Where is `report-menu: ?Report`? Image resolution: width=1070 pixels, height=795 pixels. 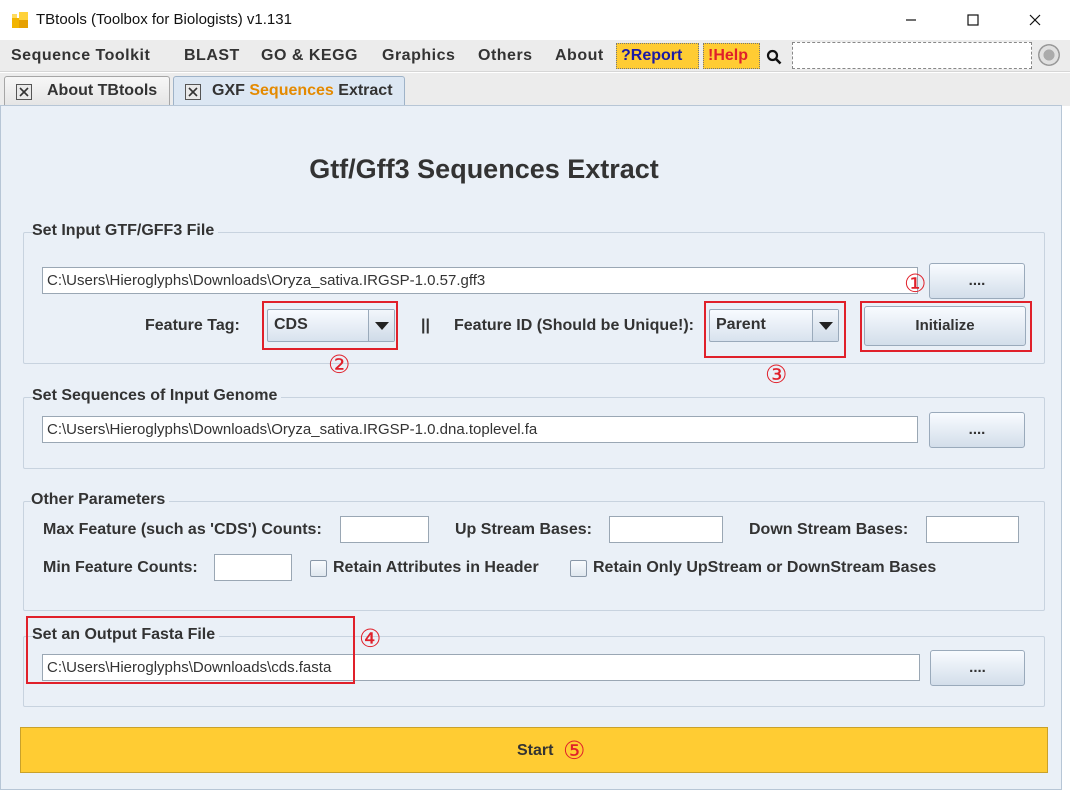
report-menu: ?Report is located at coordinates (657, 56).